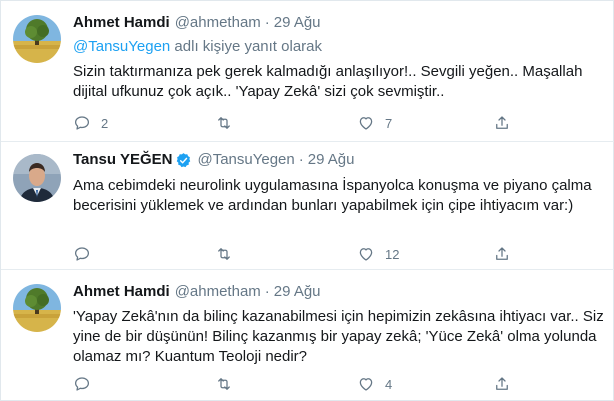 Image resolution: width=614 pixels, height=401 pixels. I want to click on verified-badge-icon, so click(184, 159).